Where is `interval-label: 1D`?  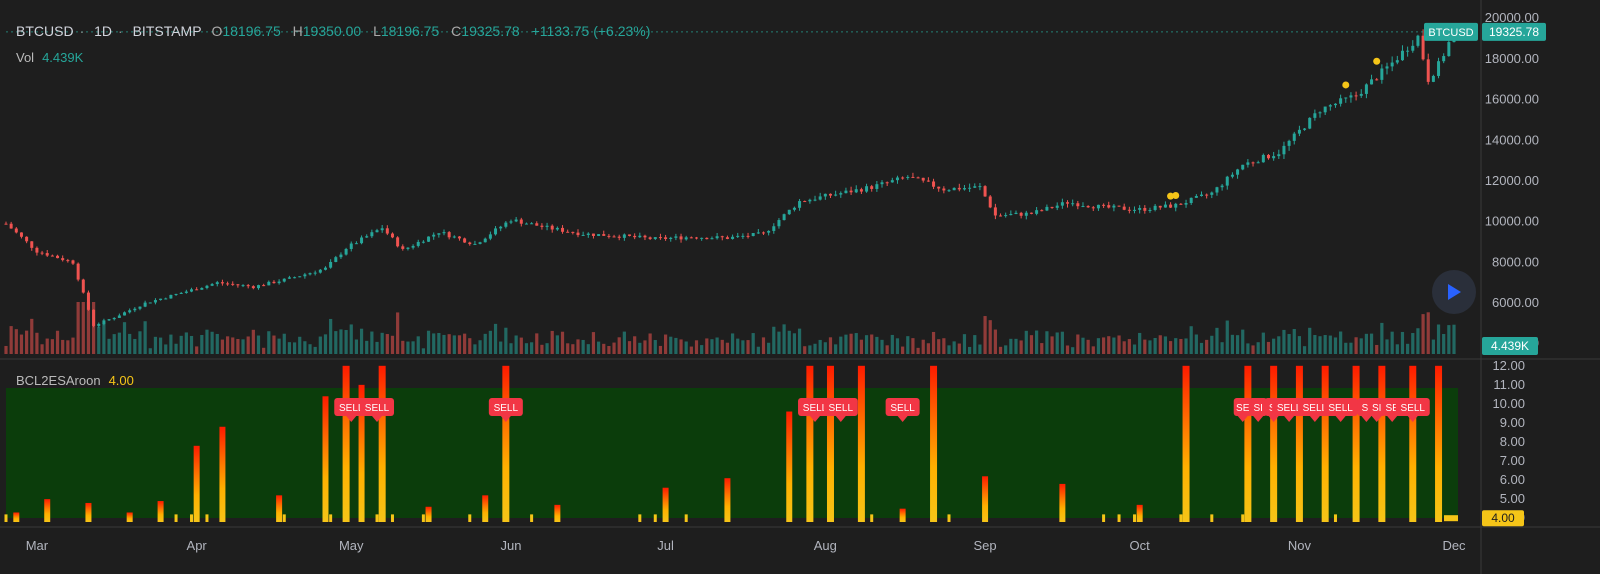 interval-label: 1D is located at coordinates (103, 31).